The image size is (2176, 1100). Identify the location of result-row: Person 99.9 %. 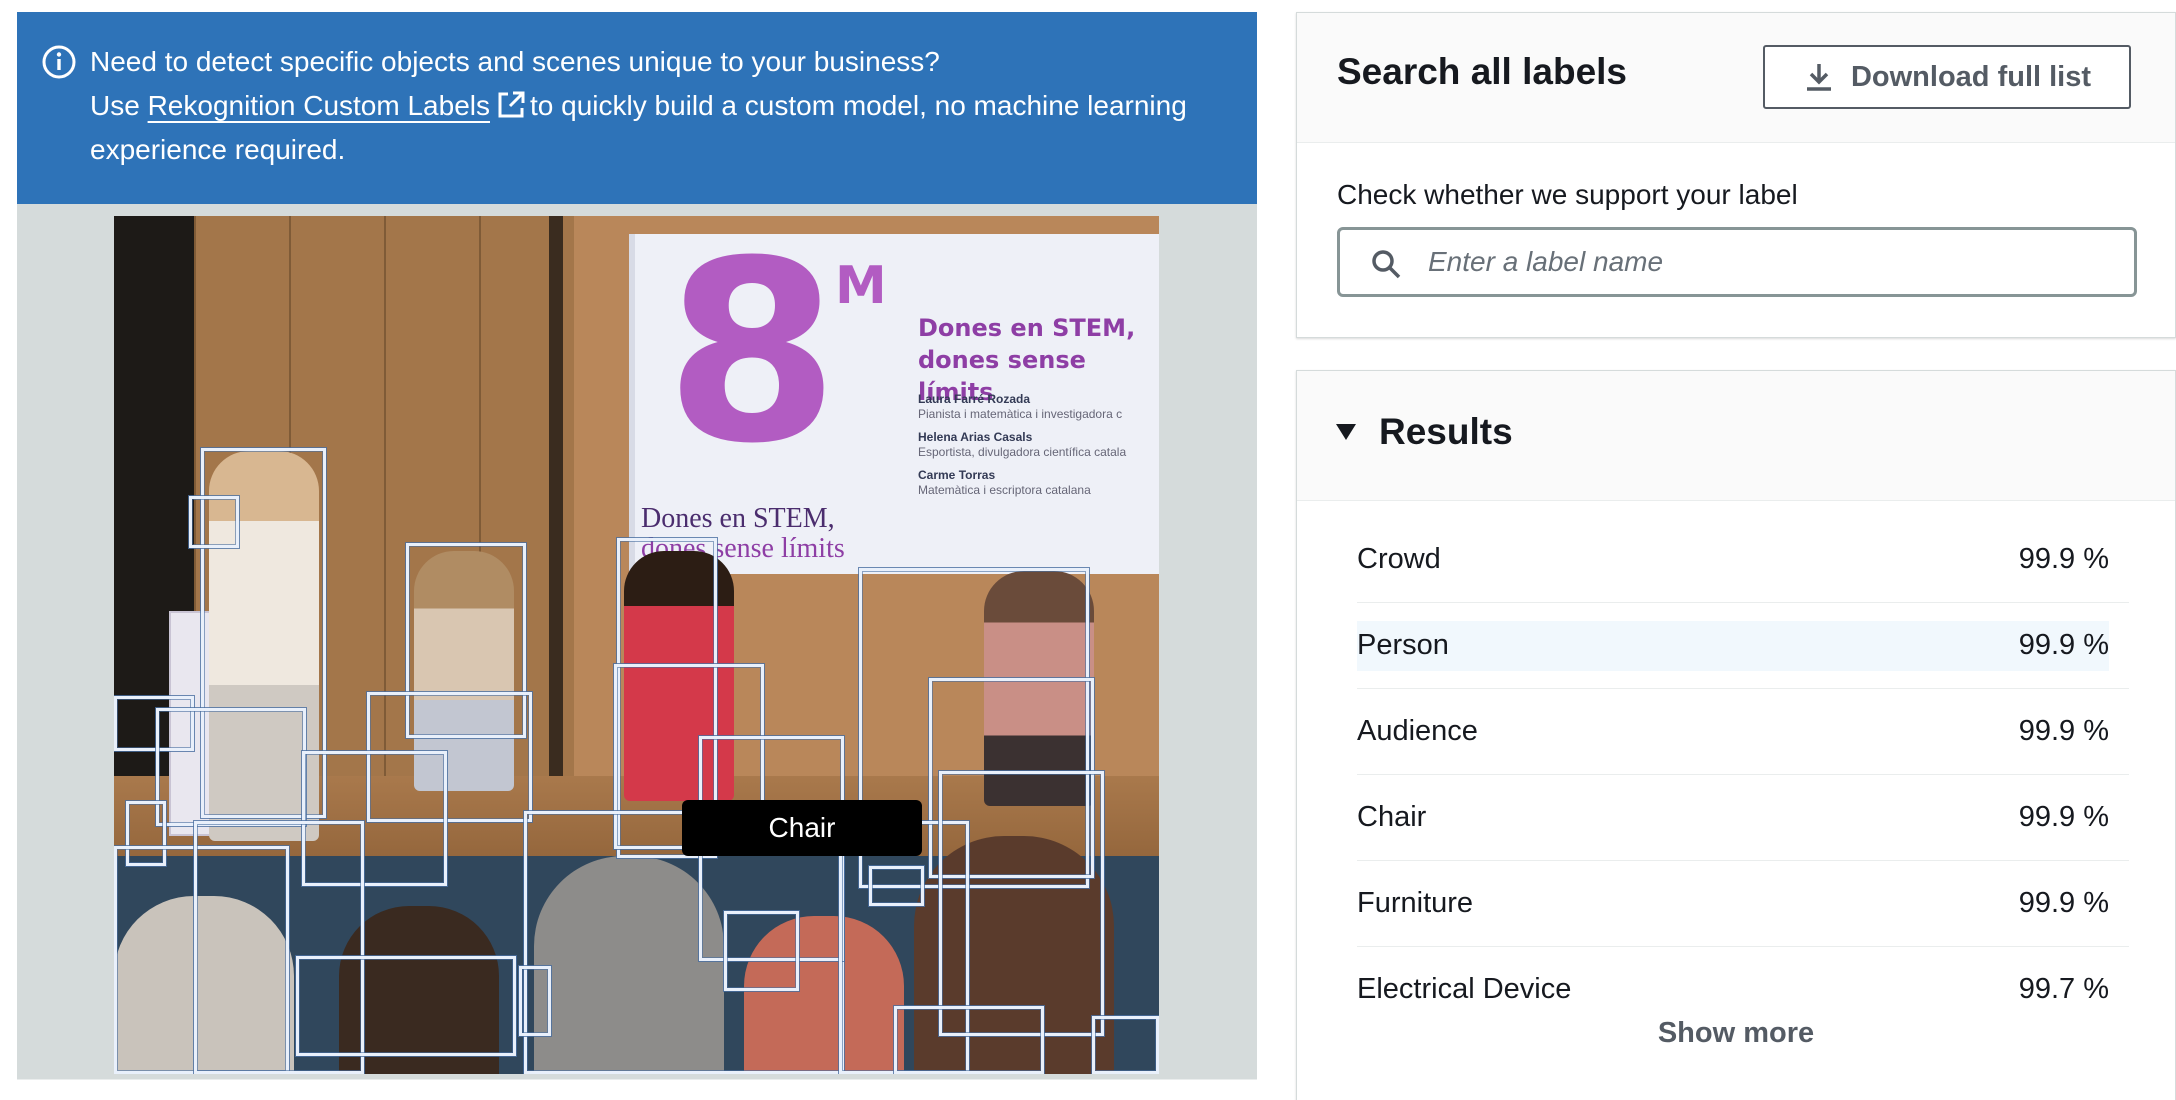
(1743, 646).